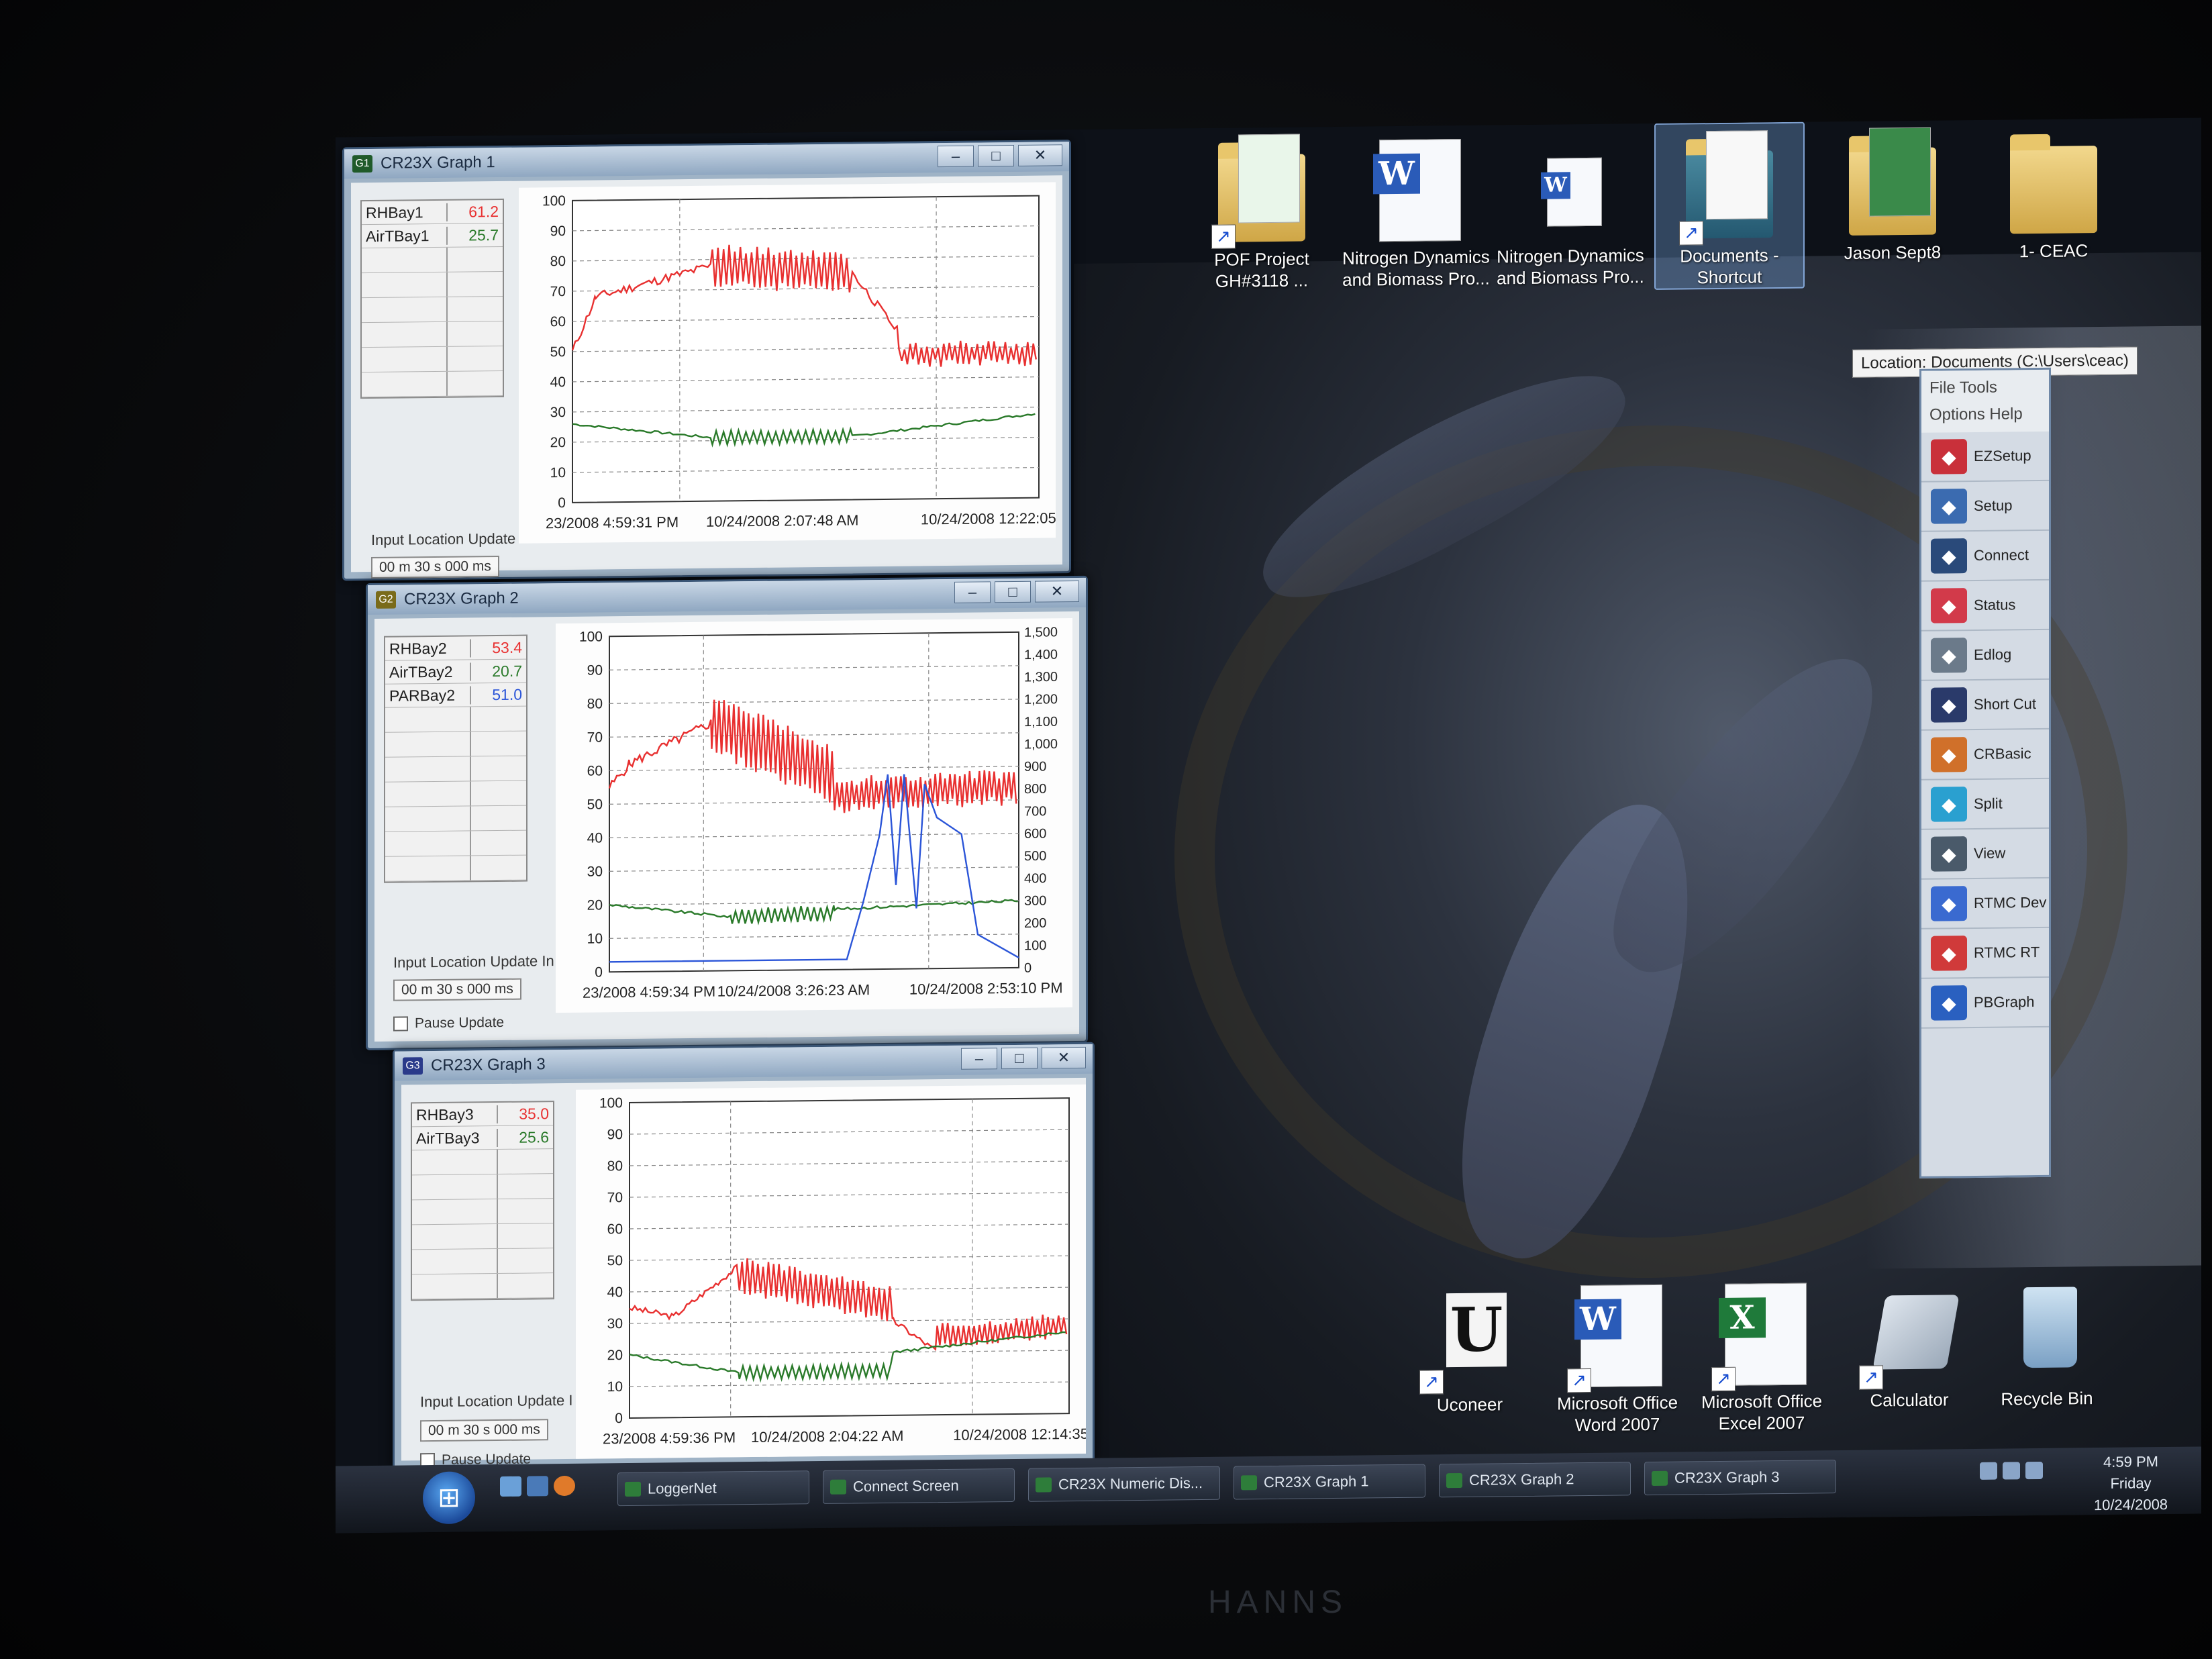 This screenshot has height=1659, width=2212. What do you see at coordinates (449, 1498) in the screenshot?
I see `start-button: ⊞` at bounding box center [449, 1498].